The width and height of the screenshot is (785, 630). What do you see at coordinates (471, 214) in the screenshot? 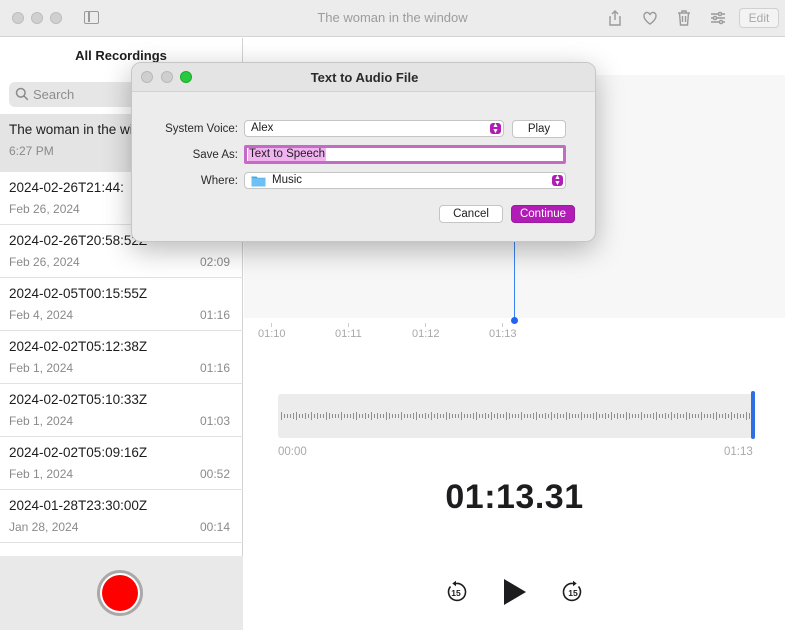
I see `cancel-button: Cancel` at bounding box center [471, 214].